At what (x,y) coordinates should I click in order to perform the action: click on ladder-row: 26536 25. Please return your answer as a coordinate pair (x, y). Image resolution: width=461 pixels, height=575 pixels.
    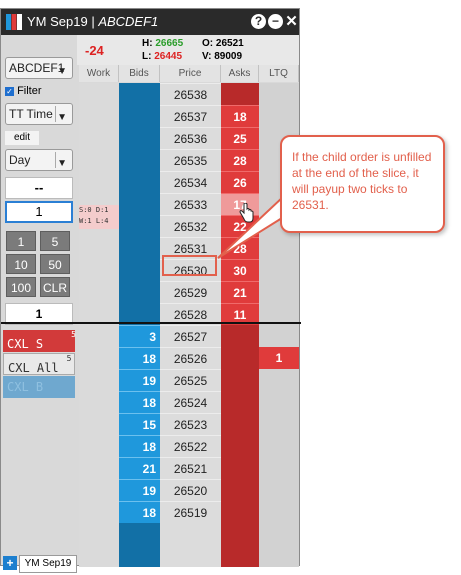
    Looking at the image, I should click on (189, 138).